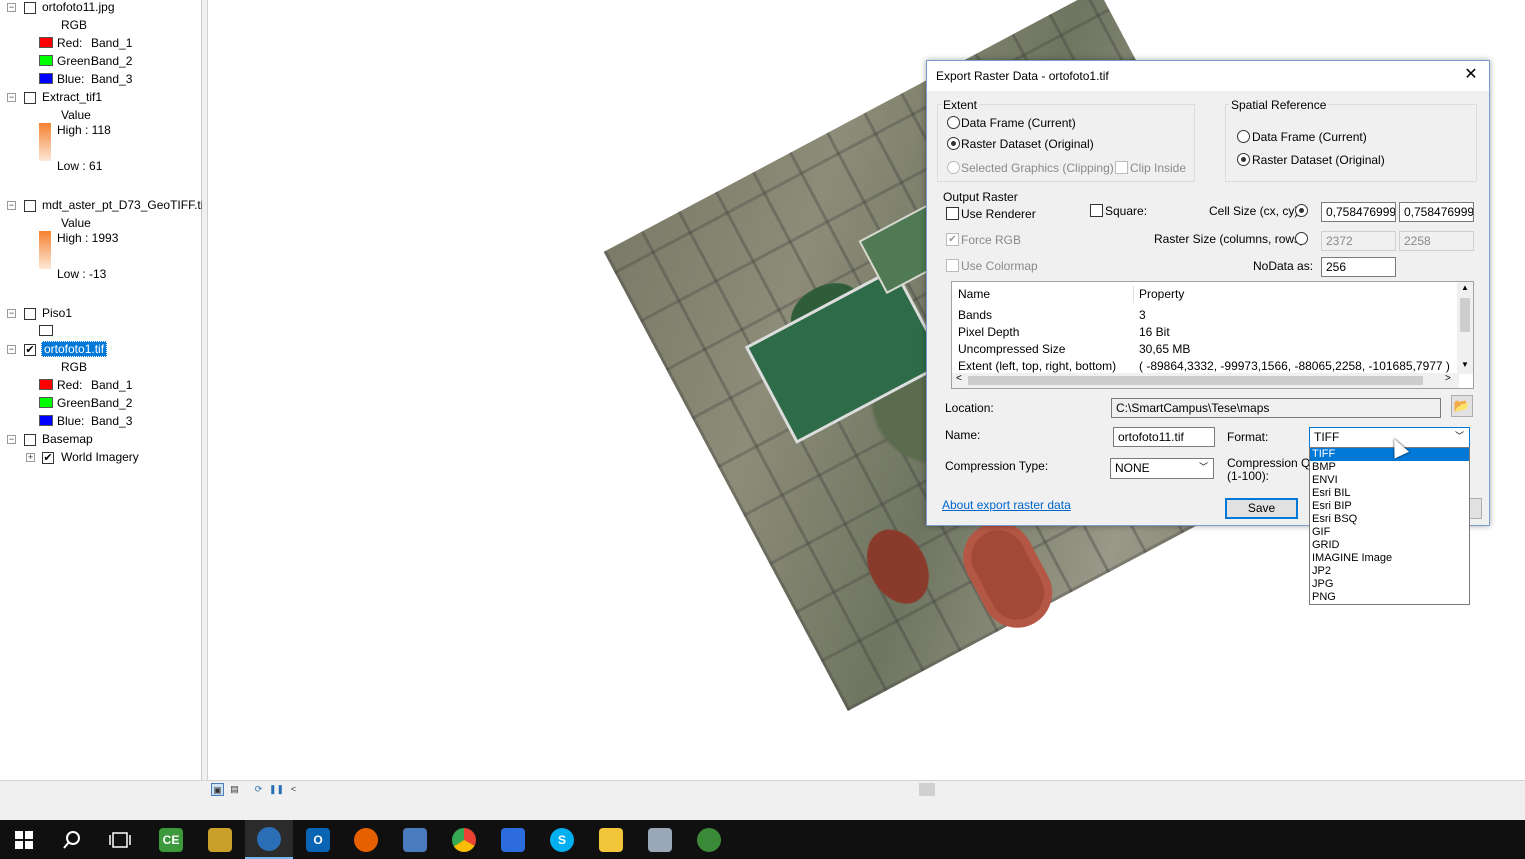 This screenshot has width=1525, height=859. I want to click on format-option: BMP, so click(1389, 467).